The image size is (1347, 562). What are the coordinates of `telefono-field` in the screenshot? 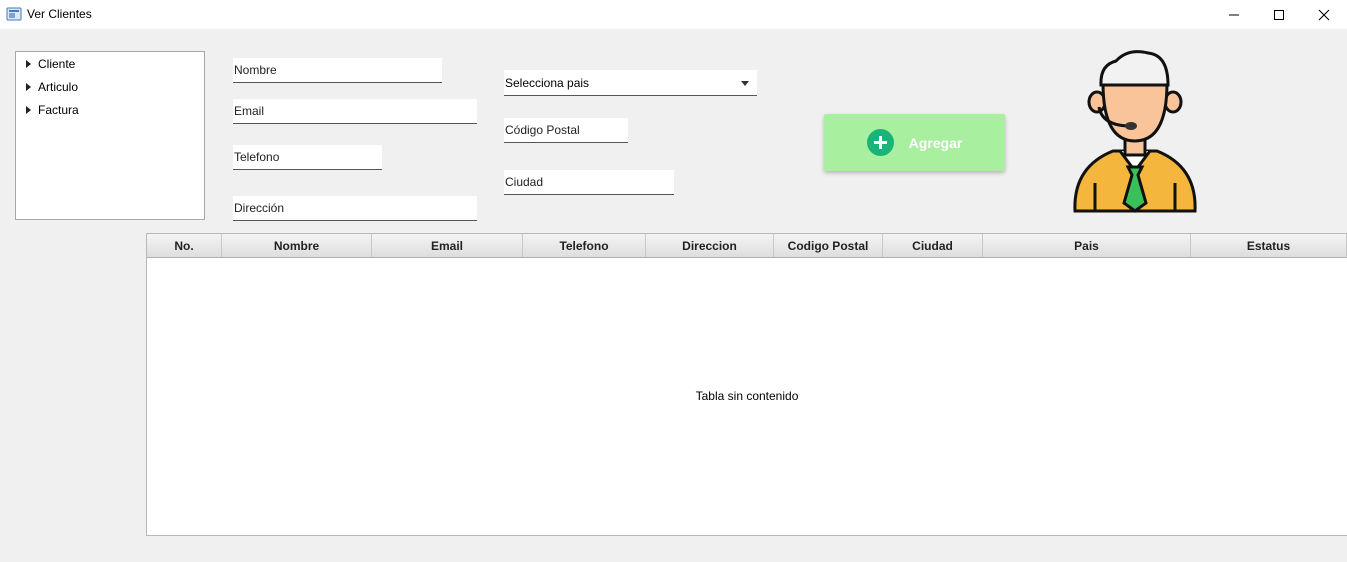 It's located at (307, 157).